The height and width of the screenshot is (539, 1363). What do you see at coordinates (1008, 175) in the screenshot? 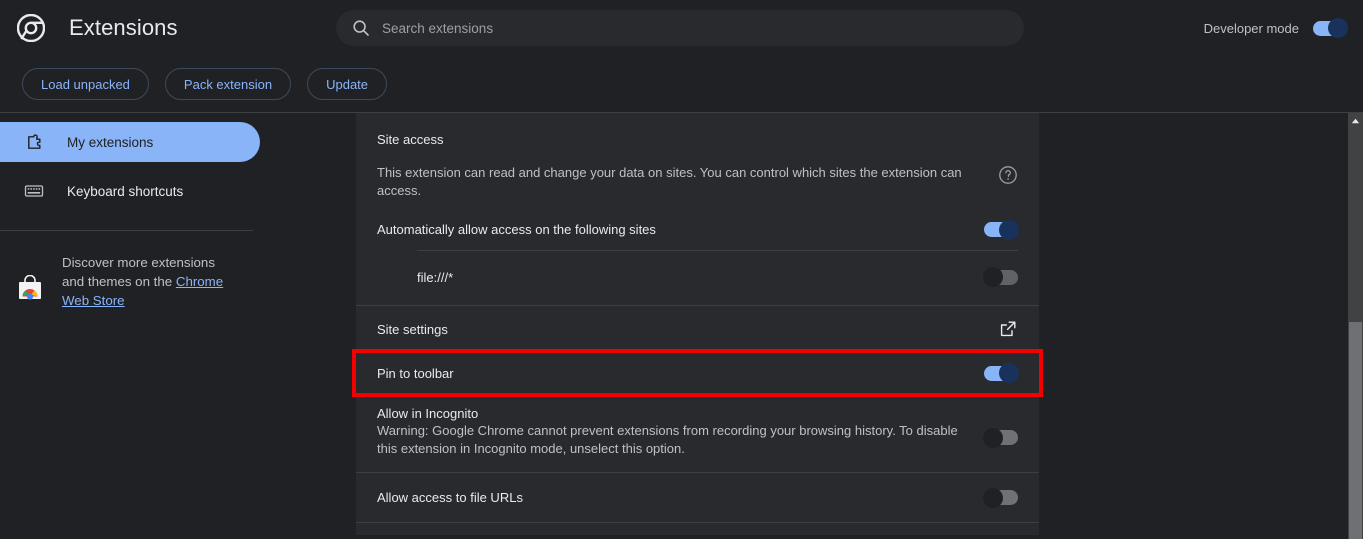
I see `help-circle-icon` at bounding box center [1008, 175].